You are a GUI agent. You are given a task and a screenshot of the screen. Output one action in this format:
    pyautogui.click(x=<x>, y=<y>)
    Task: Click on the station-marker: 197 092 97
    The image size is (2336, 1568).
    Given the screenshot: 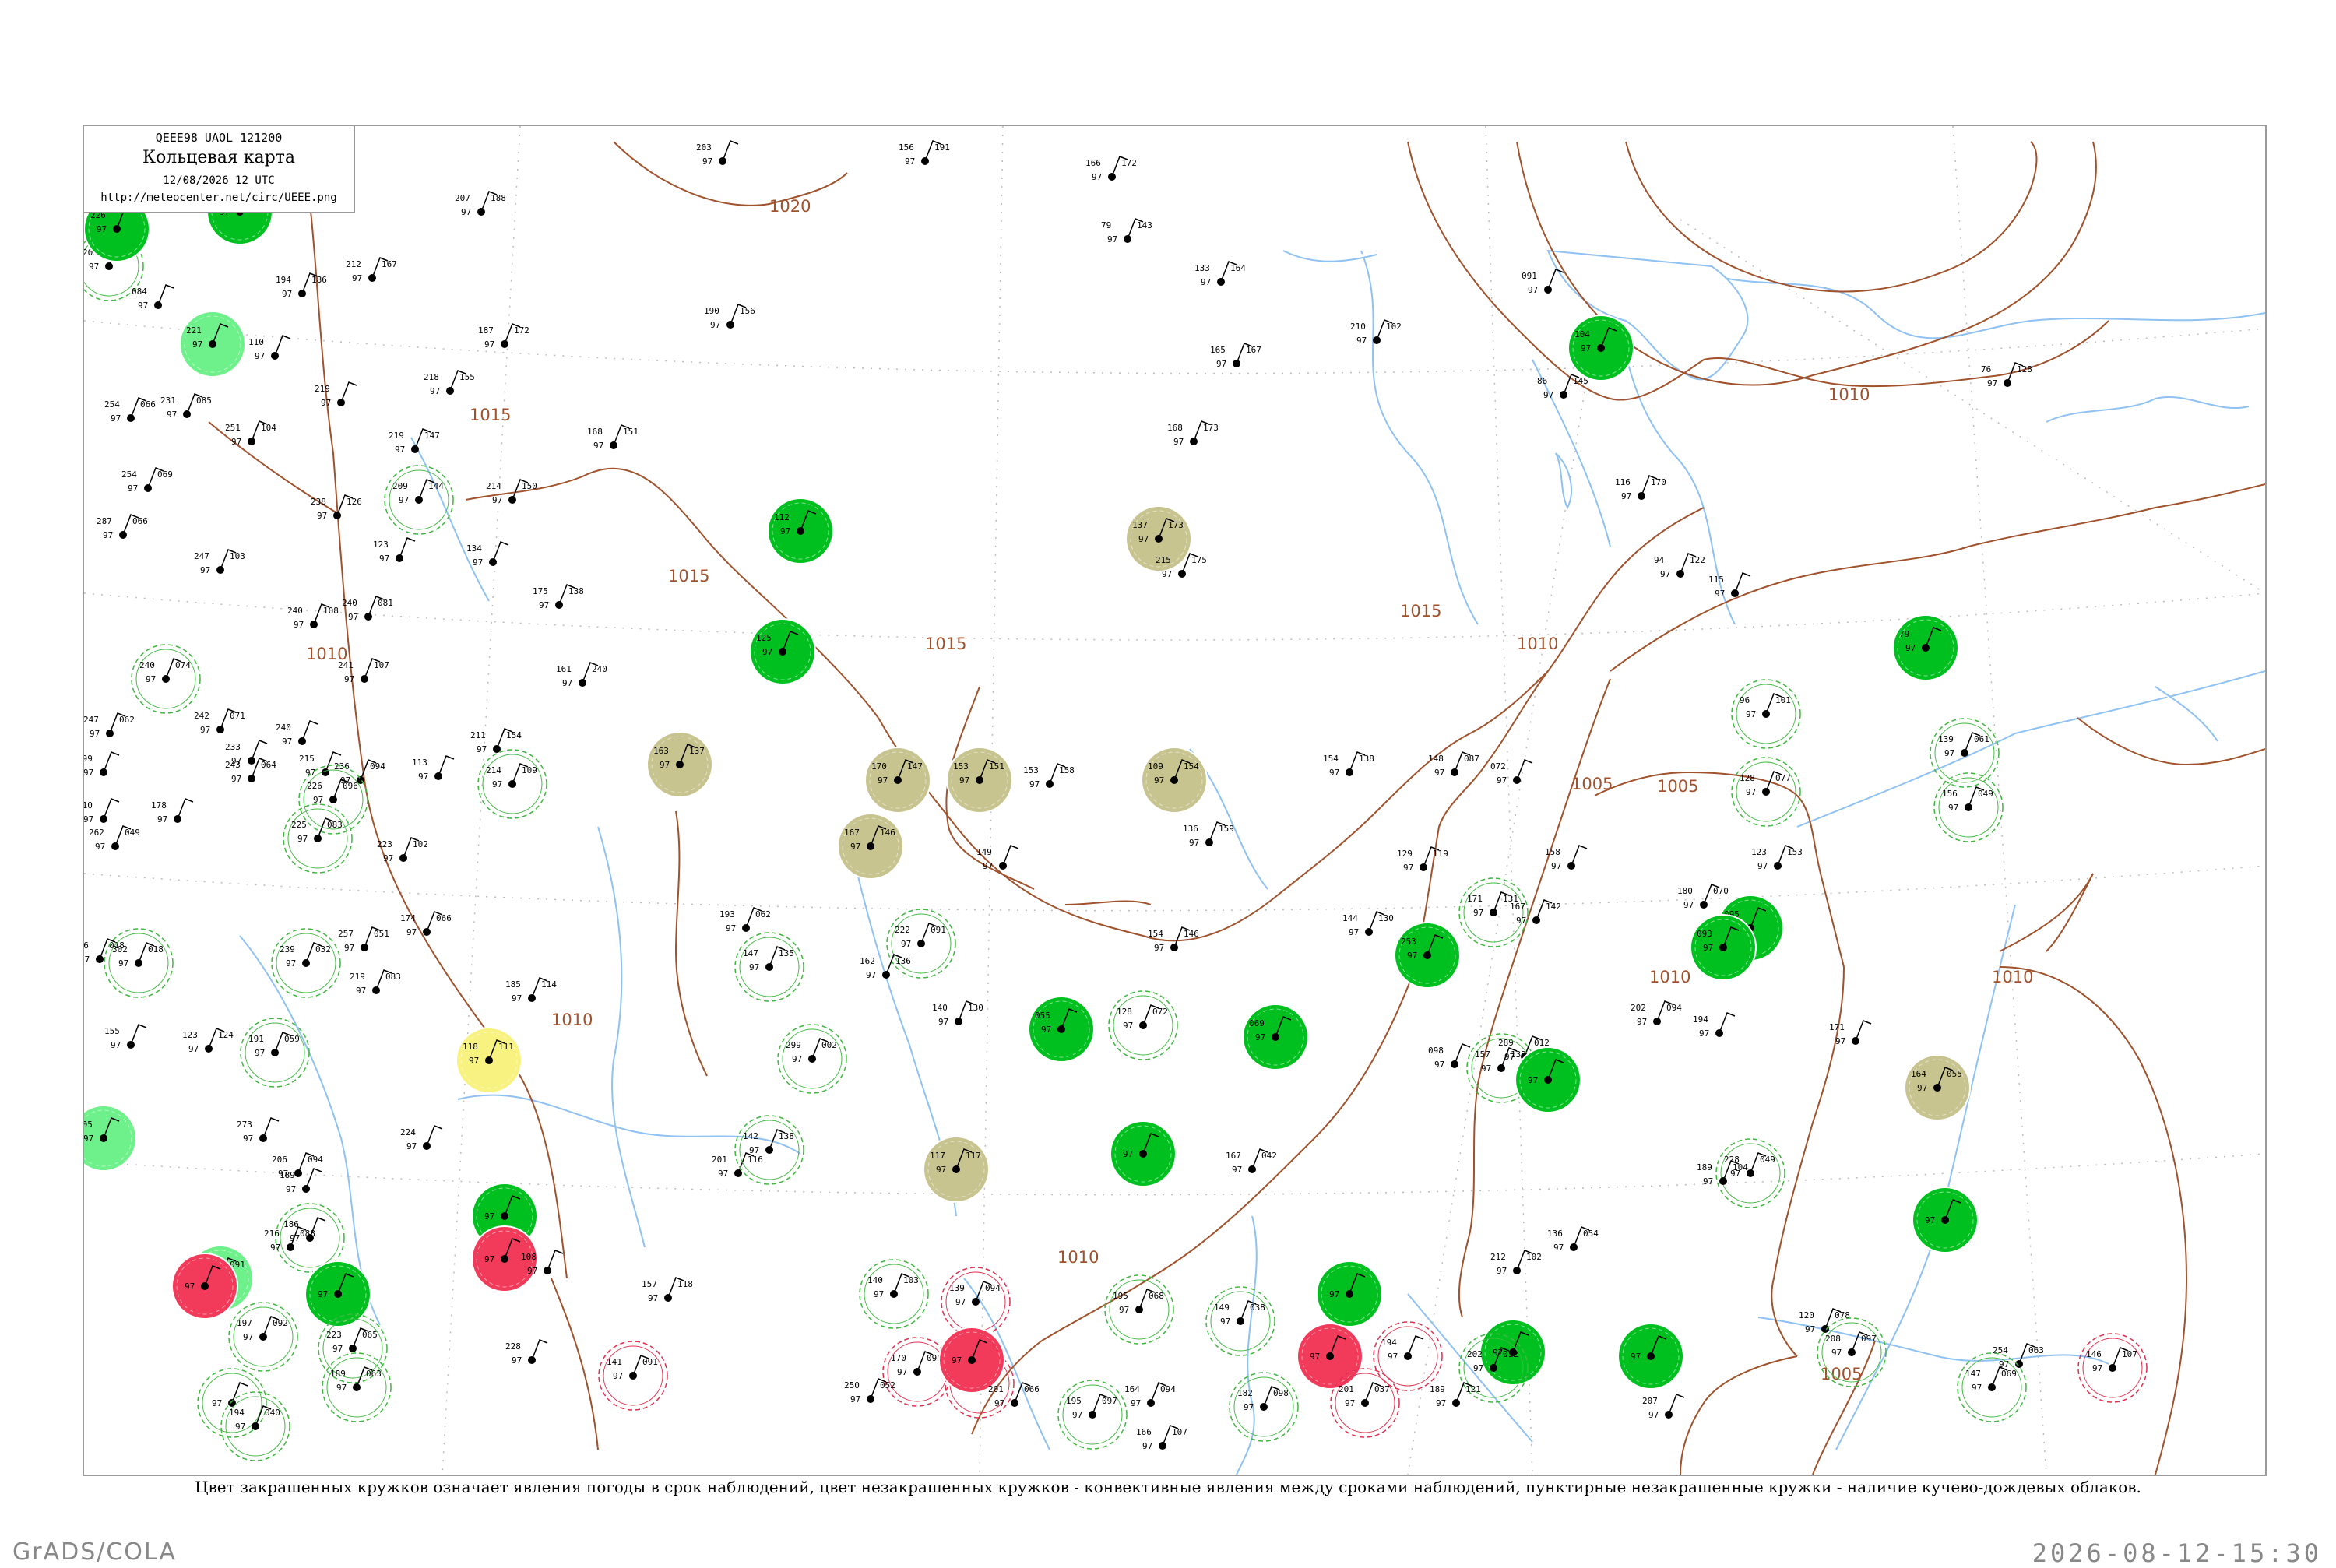 What is the action you would take?
    pyautogui.click(x=263, y=1337)
    